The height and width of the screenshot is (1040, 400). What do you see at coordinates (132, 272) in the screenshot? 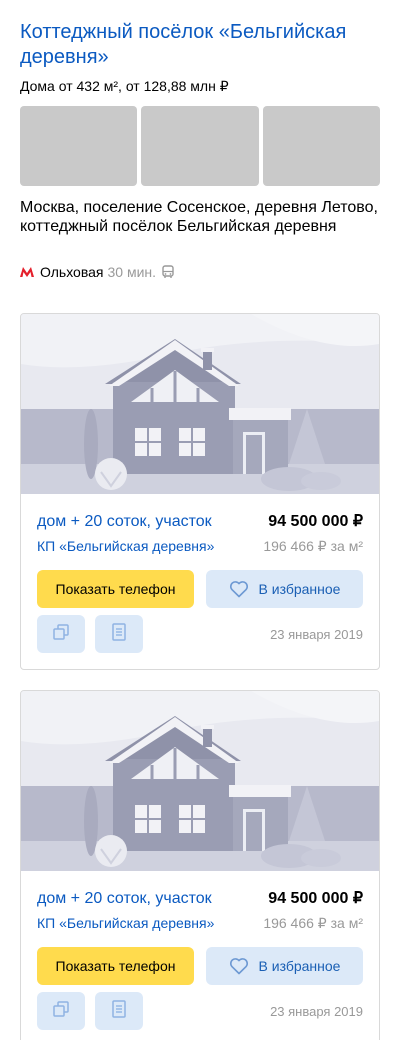
I see `metro-time: 30 мин.` at bounding box center [132, 272].